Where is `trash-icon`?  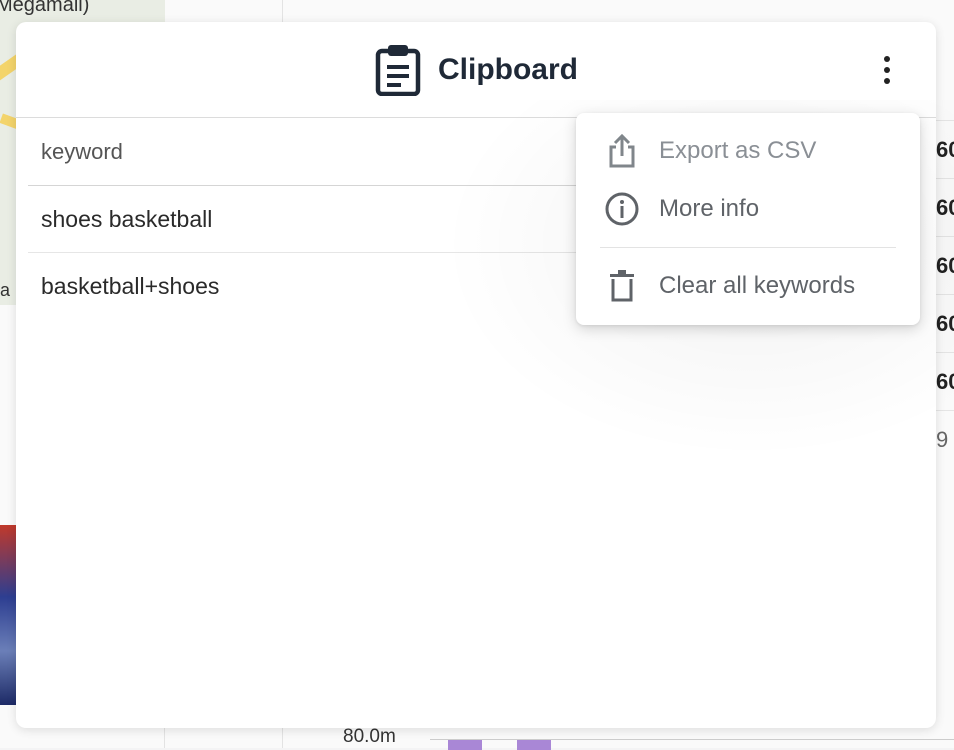 trash-icon is located at coordinates (622, 286).